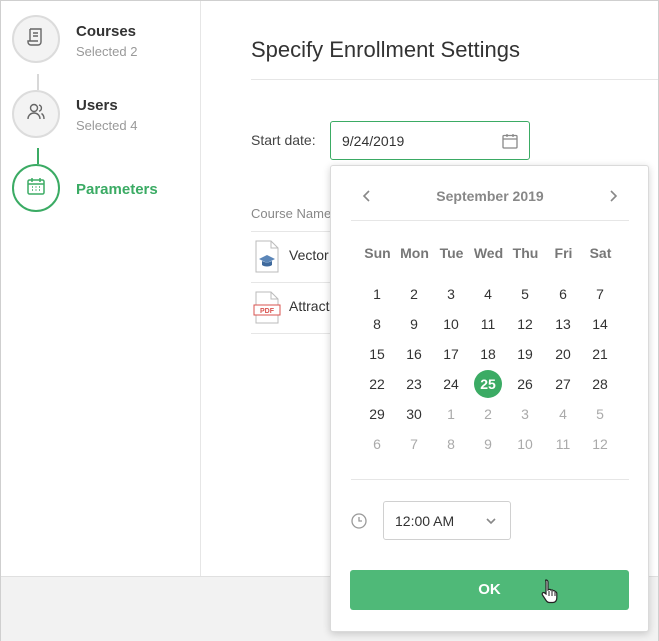  Describe the element at coordinates (377, 384) in the screenshot. I see `day-cell: 22` at that location.